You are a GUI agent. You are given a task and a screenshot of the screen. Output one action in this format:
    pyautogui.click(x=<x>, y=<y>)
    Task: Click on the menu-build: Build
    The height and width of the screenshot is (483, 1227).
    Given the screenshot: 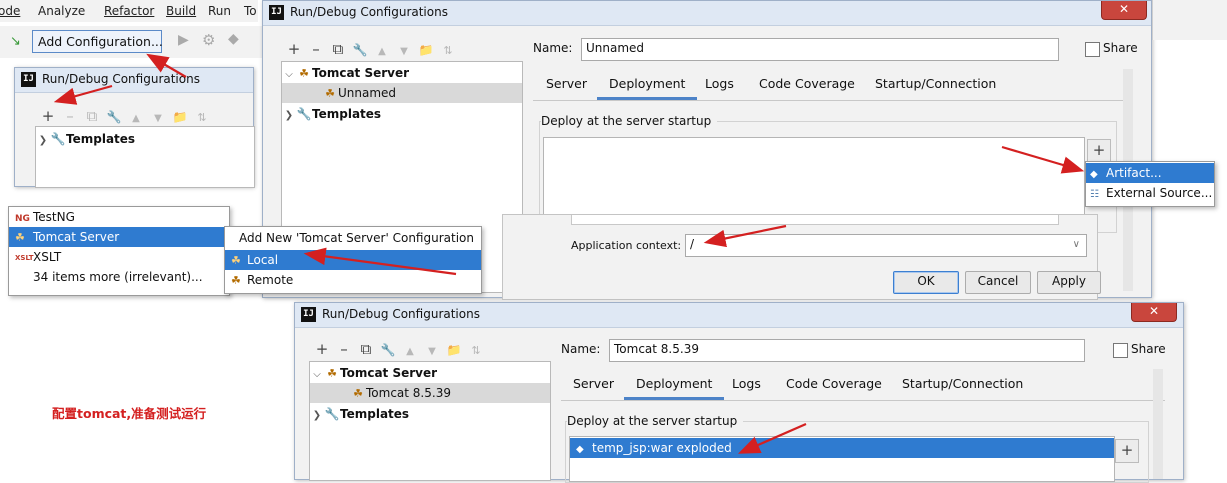 What is the action you would take?
    pyautogui.click(x=181, y=11)
    